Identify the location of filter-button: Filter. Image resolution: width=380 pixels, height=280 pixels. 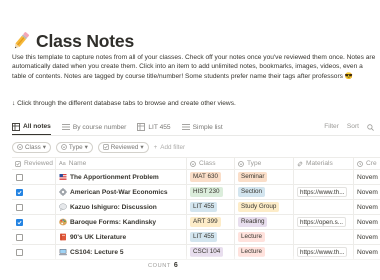
(331, 127).